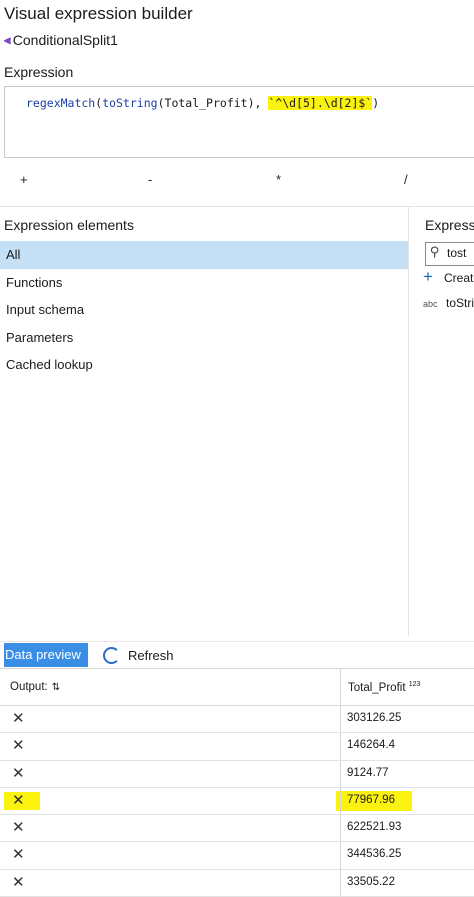  I want to click on elements-item-parameters: Parameters, so click(204, 338).